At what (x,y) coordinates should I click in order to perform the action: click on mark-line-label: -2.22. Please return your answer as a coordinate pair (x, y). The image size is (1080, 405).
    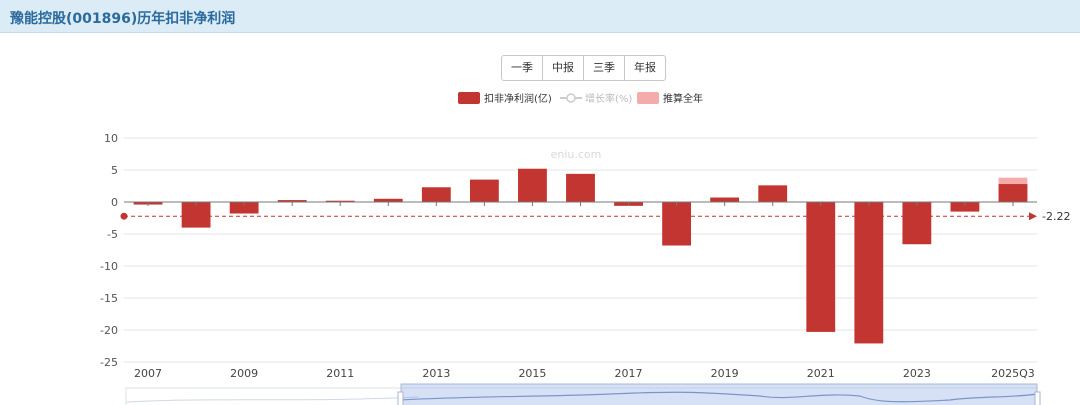
    Looking at the image, I should click on (1056, 216).